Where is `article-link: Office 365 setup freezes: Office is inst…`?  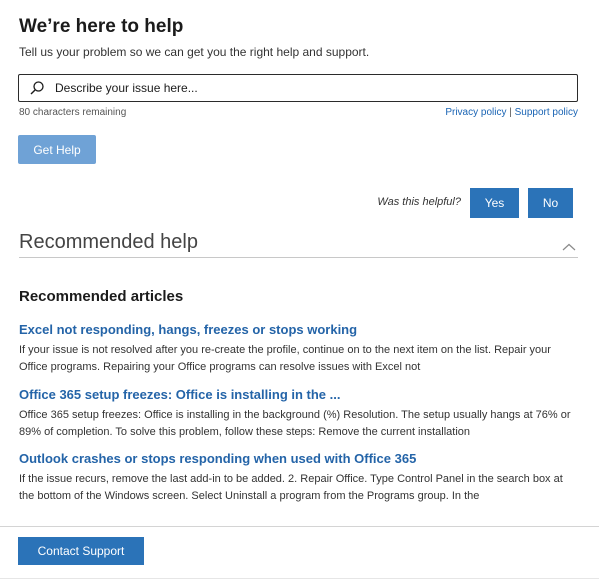 article-link: Office 365 setup freezes: Office is inst… is located at coordinates (300, 394).